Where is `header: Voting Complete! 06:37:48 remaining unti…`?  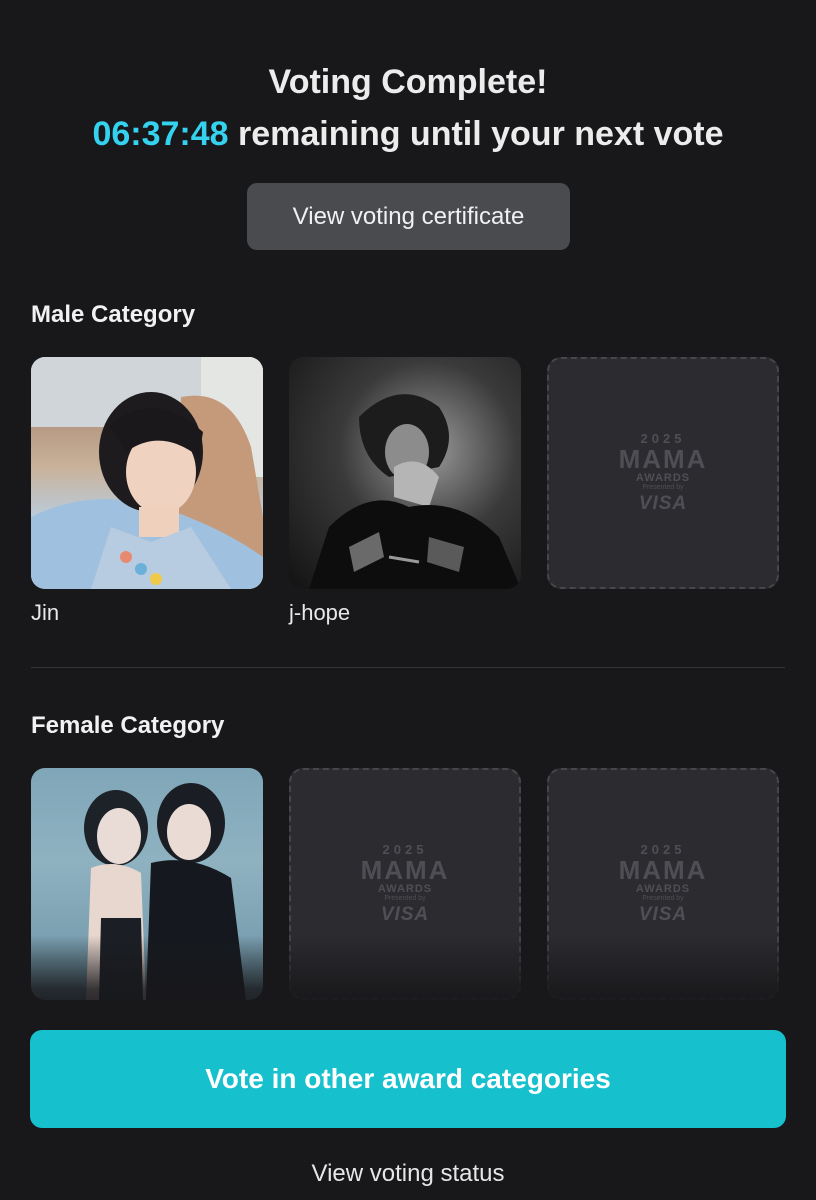
header: Voting Complete! 06:37:48 remaining unti… is located at coordinates (408, 108).